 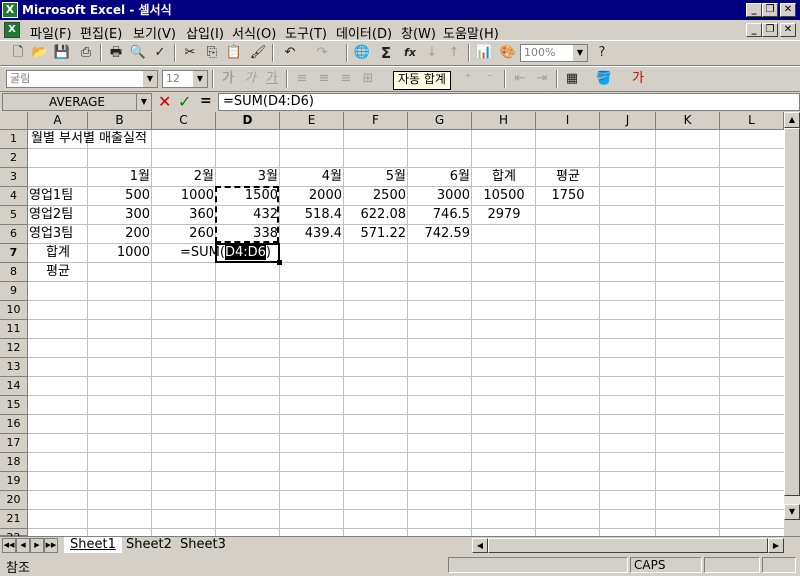 What do you see at coordinates (51, 215) in the screenshot?
I see `cell-a5: 영업2팀` at bounding box center [51, 215].